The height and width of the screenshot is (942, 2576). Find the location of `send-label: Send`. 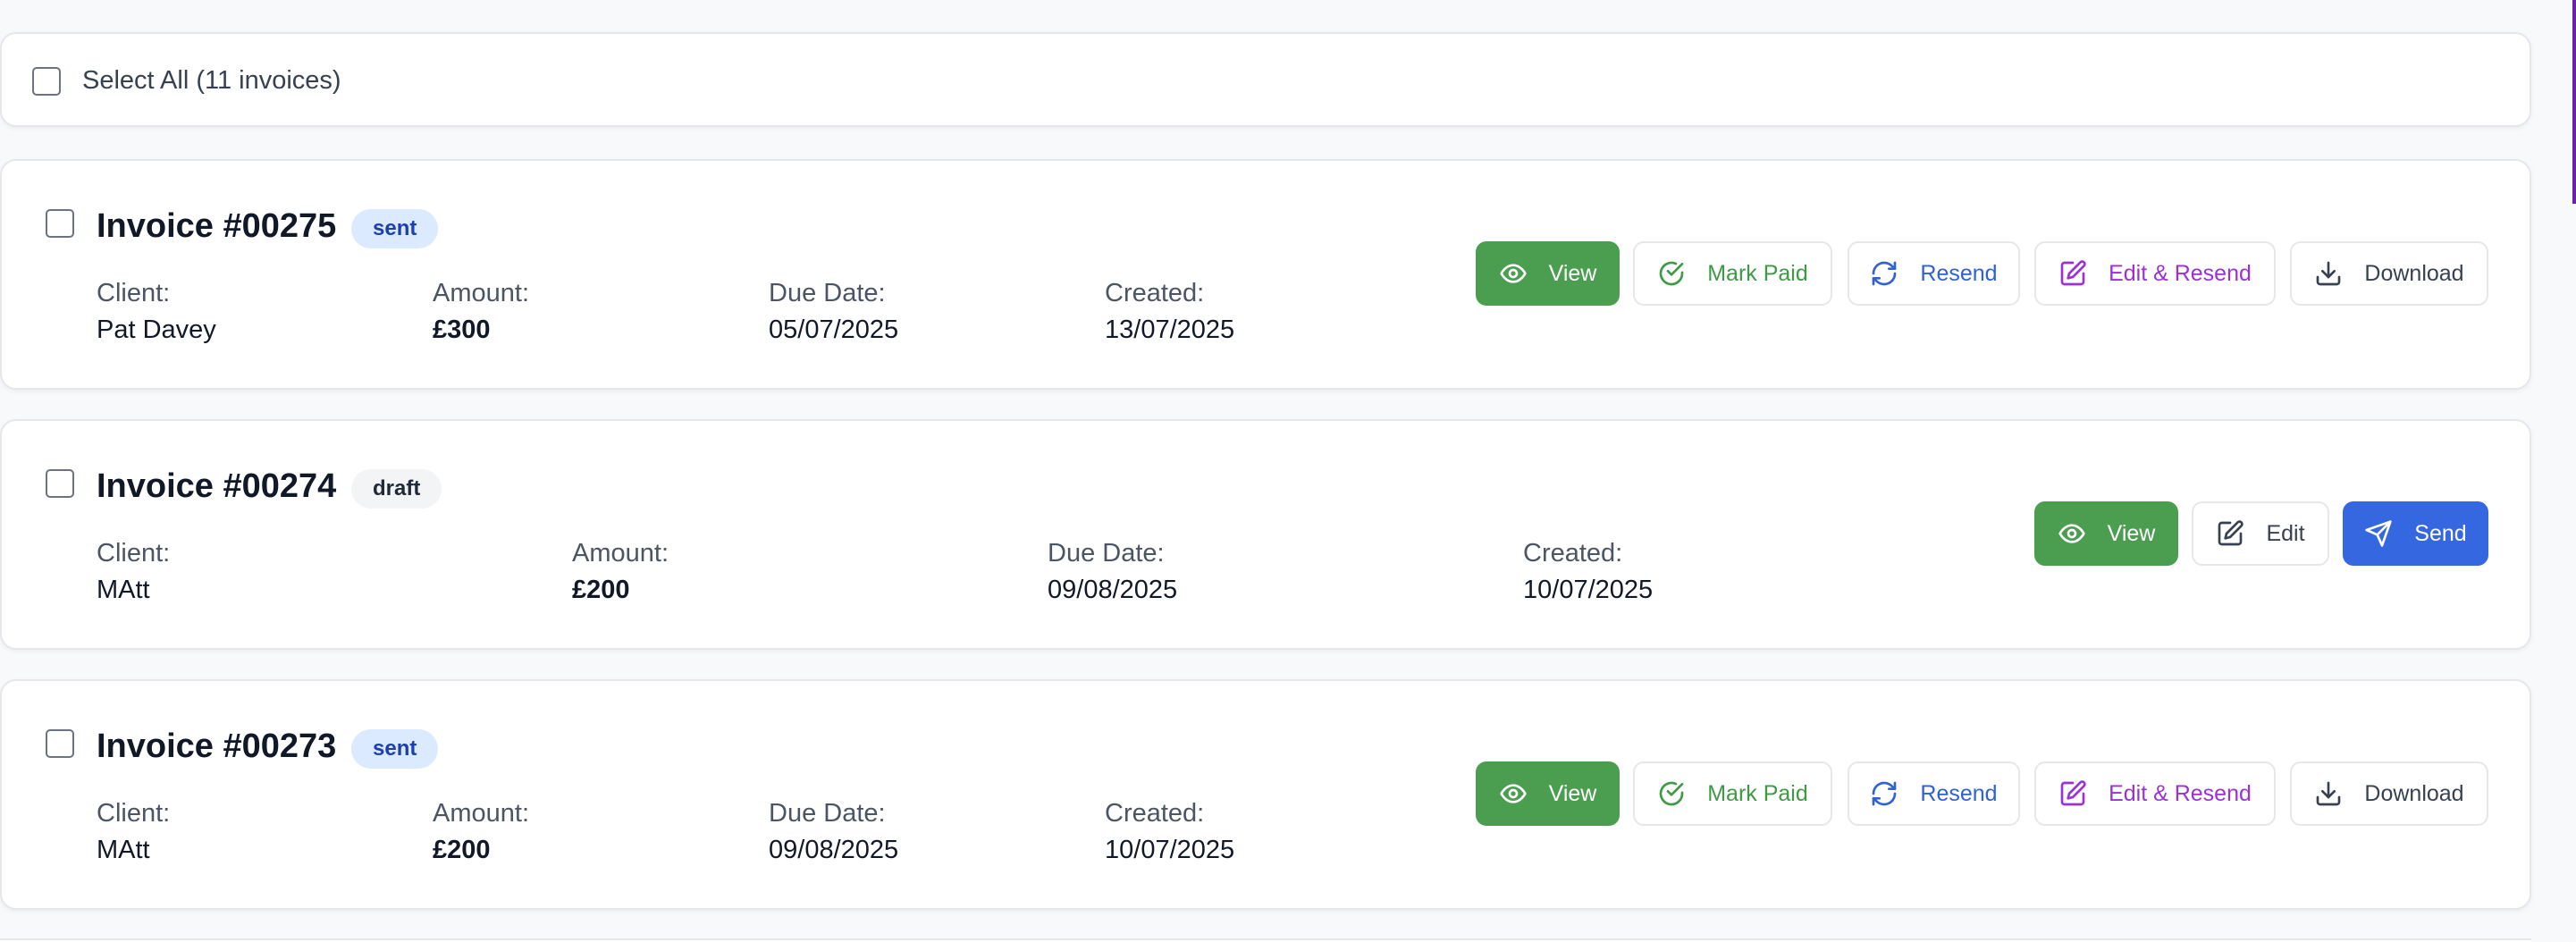

send-label: Send is located at coordinates (2441, 533).